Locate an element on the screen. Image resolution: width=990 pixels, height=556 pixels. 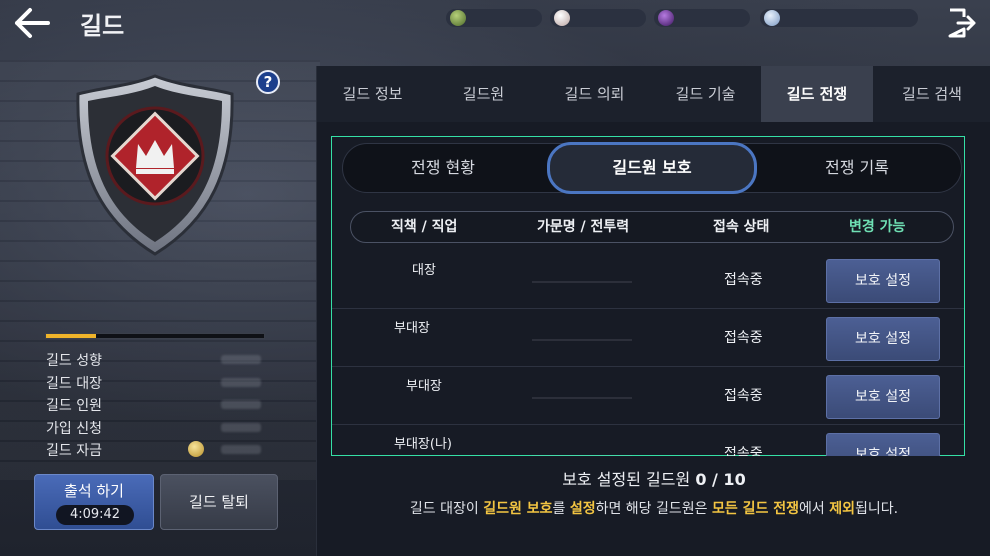
guild-exp-fill is located at coordinates (71, 336).